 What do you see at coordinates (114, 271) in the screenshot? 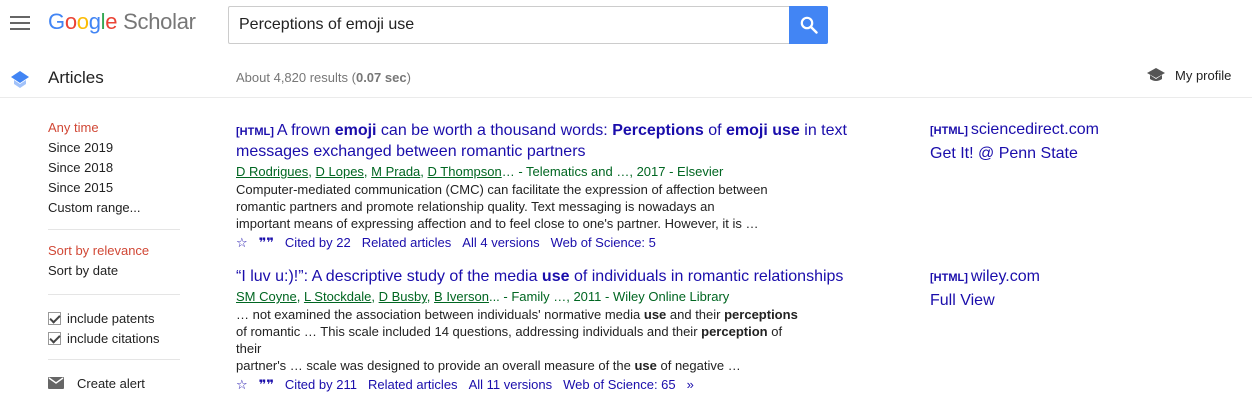
I see `sort-by-date: Sort by date` at bounding box center [114, 271].